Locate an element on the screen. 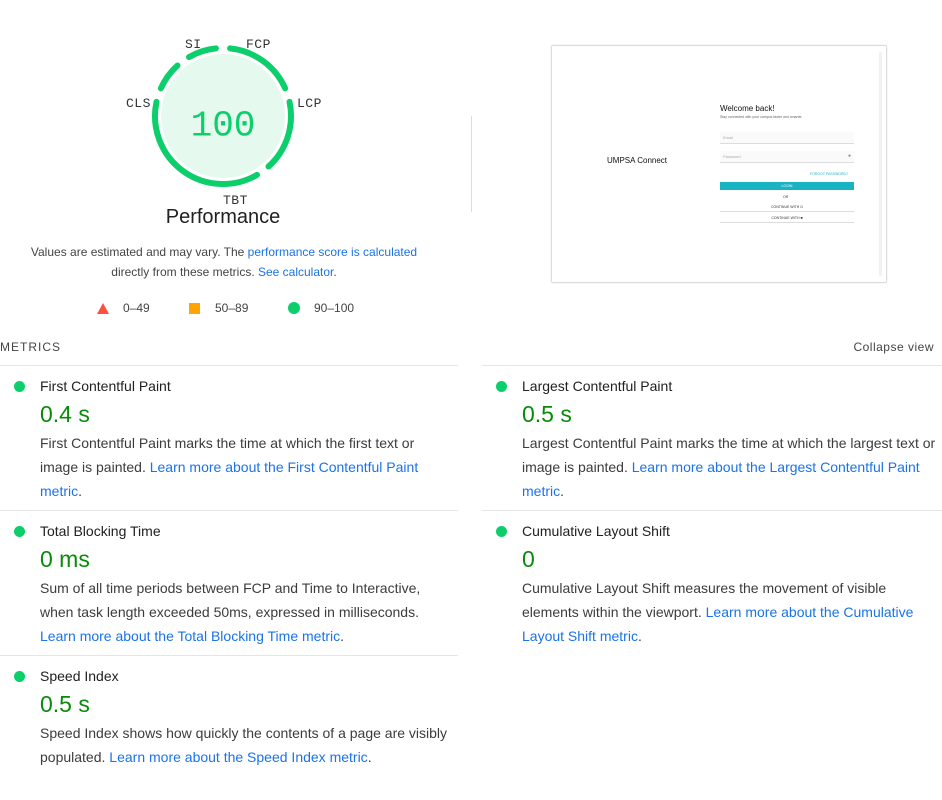  screenshot-email-field: Email is located at coordinates (787, 138).